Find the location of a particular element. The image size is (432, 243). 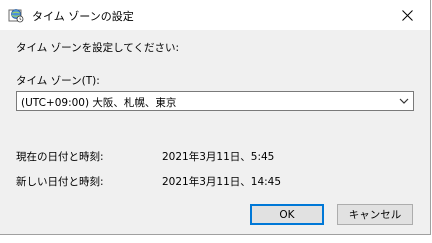

window-title: タイム ゾーンの設定 is located at coordinates (83, 16).